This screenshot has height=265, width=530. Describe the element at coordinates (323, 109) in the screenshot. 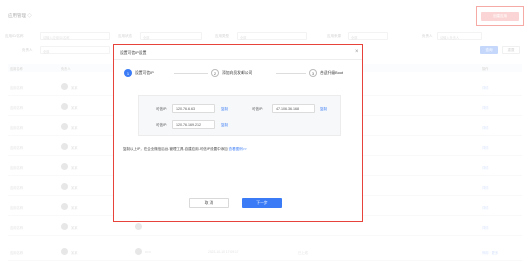

I see `copy-button-2: 复制` at that location.